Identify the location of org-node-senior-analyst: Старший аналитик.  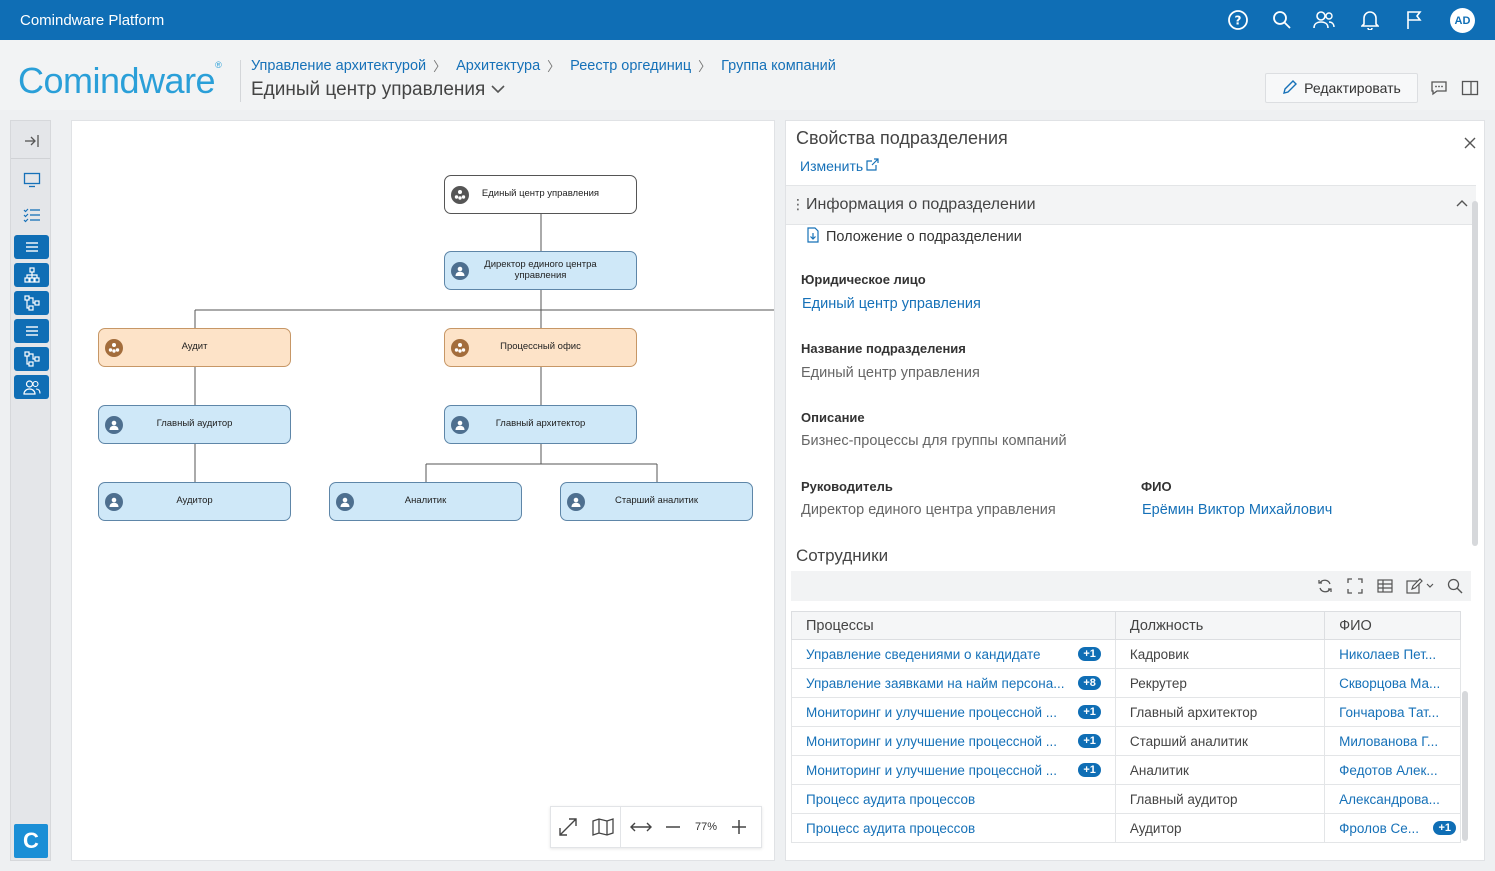
(656, 501).